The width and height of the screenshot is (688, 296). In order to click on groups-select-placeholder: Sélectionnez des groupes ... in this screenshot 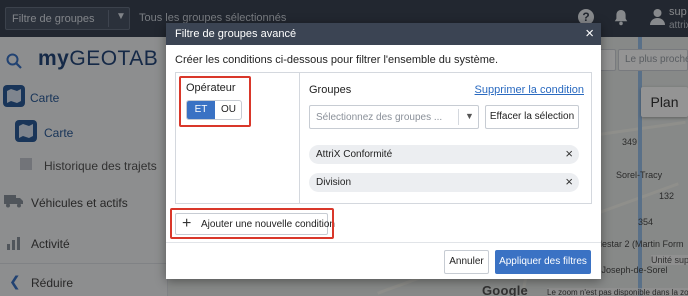, I will do `click(379, 117)`.